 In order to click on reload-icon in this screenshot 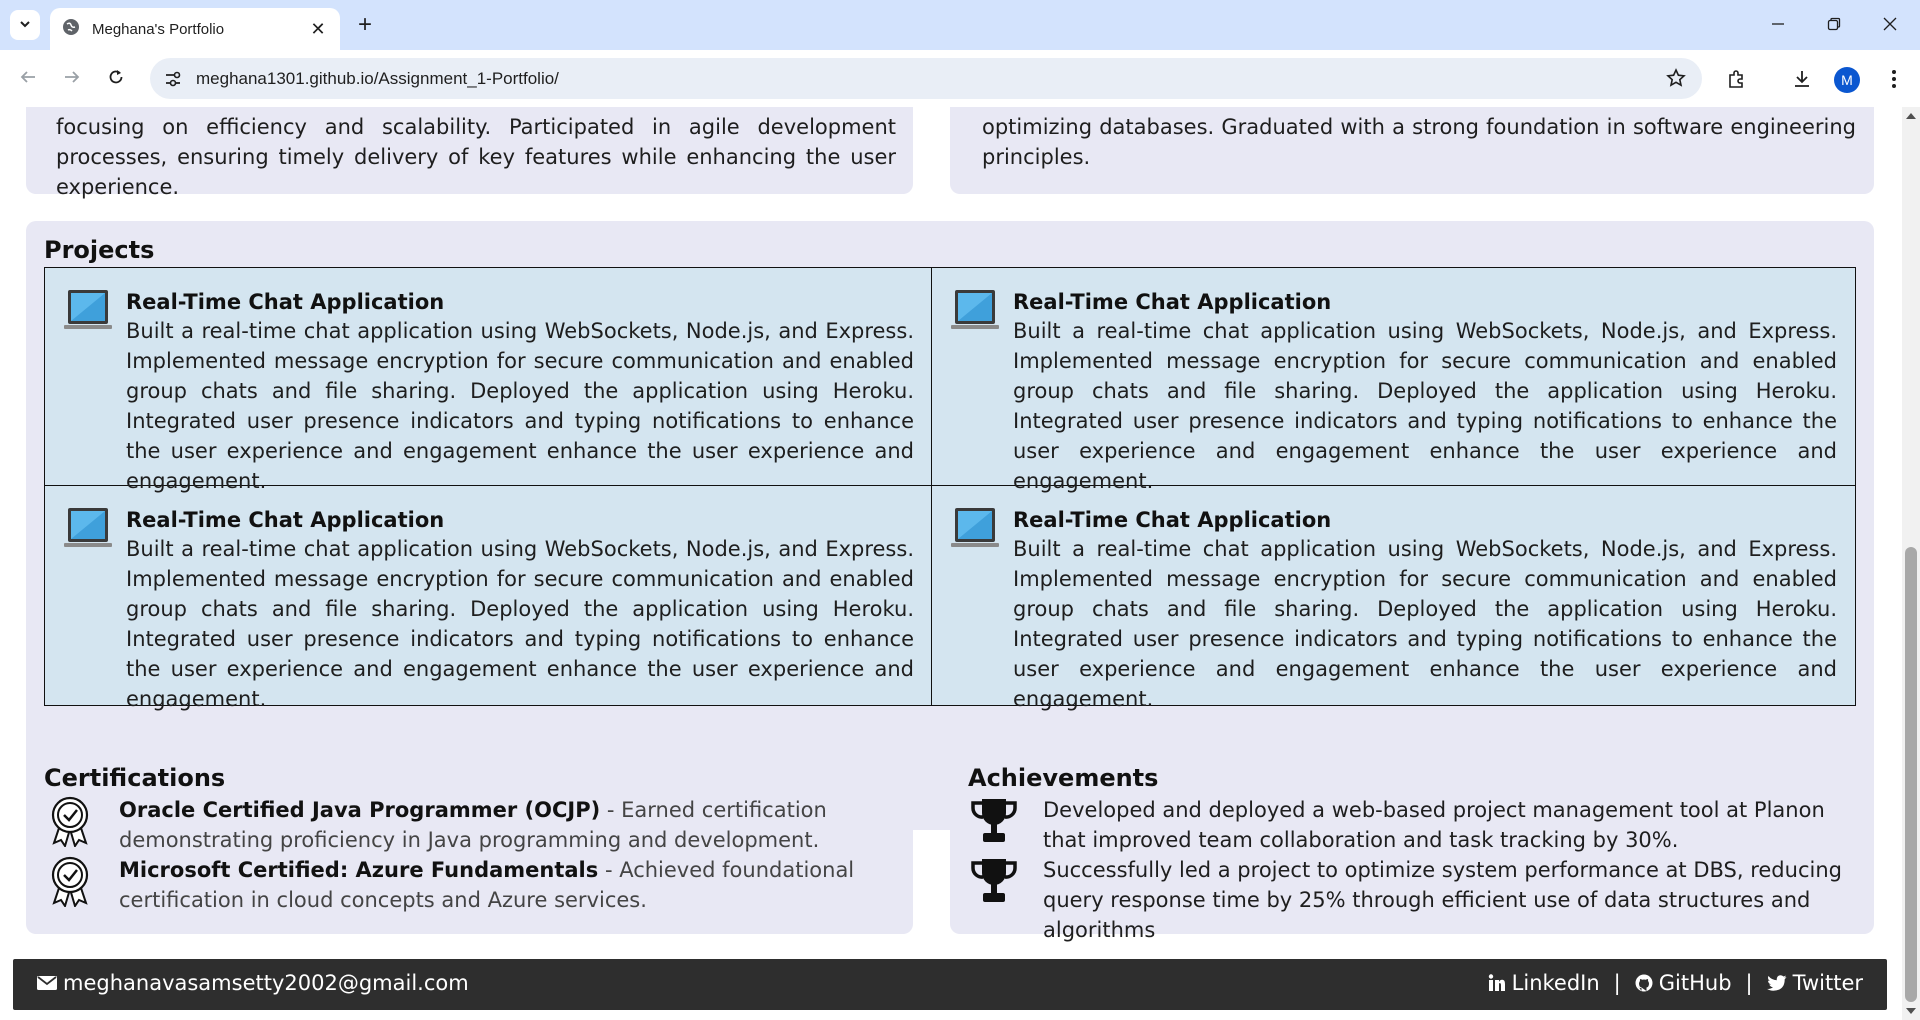, I will do `click(116, 79)`.